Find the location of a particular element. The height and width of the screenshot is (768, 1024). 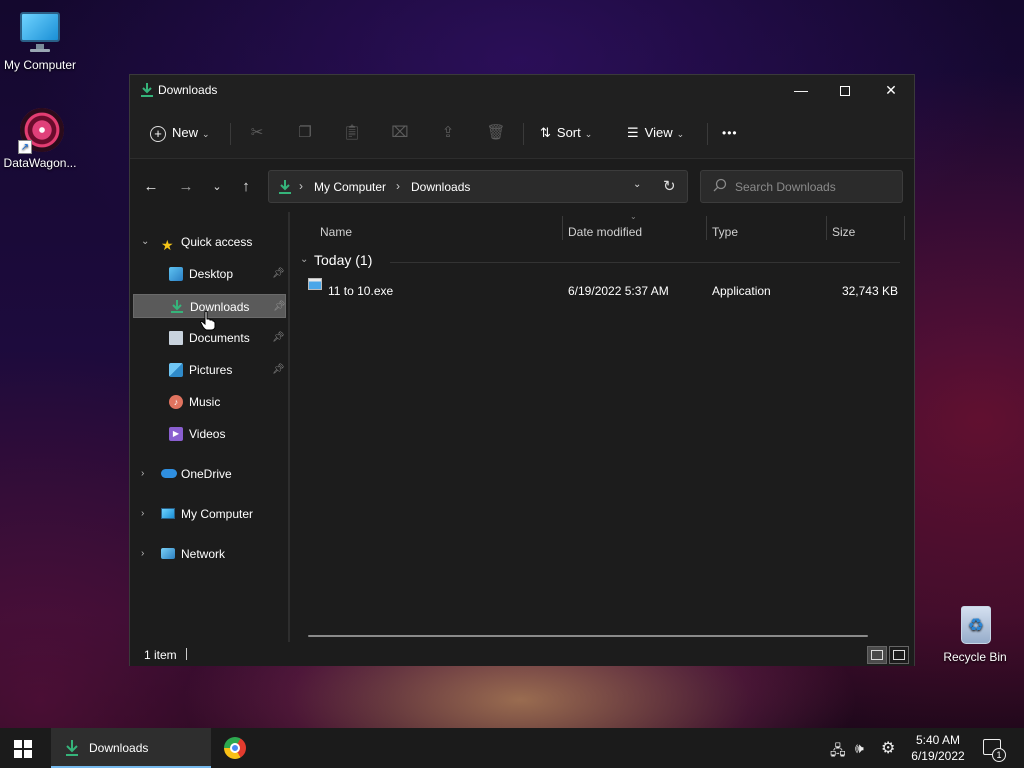

nav-item-label: Documents is located at coordinates (219, 338).